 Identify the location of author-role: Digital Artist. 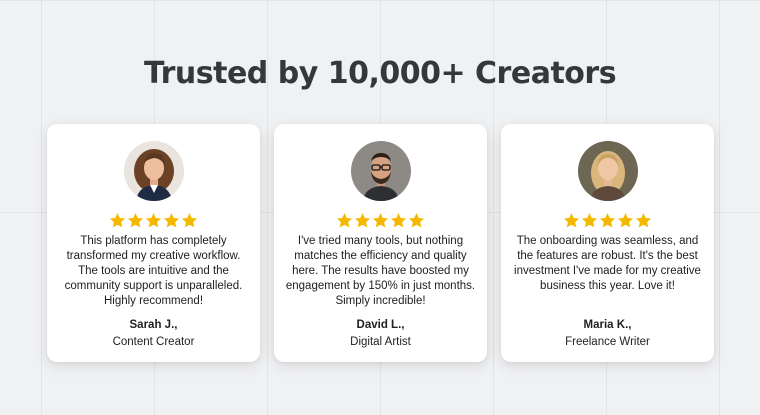
(380, 342).